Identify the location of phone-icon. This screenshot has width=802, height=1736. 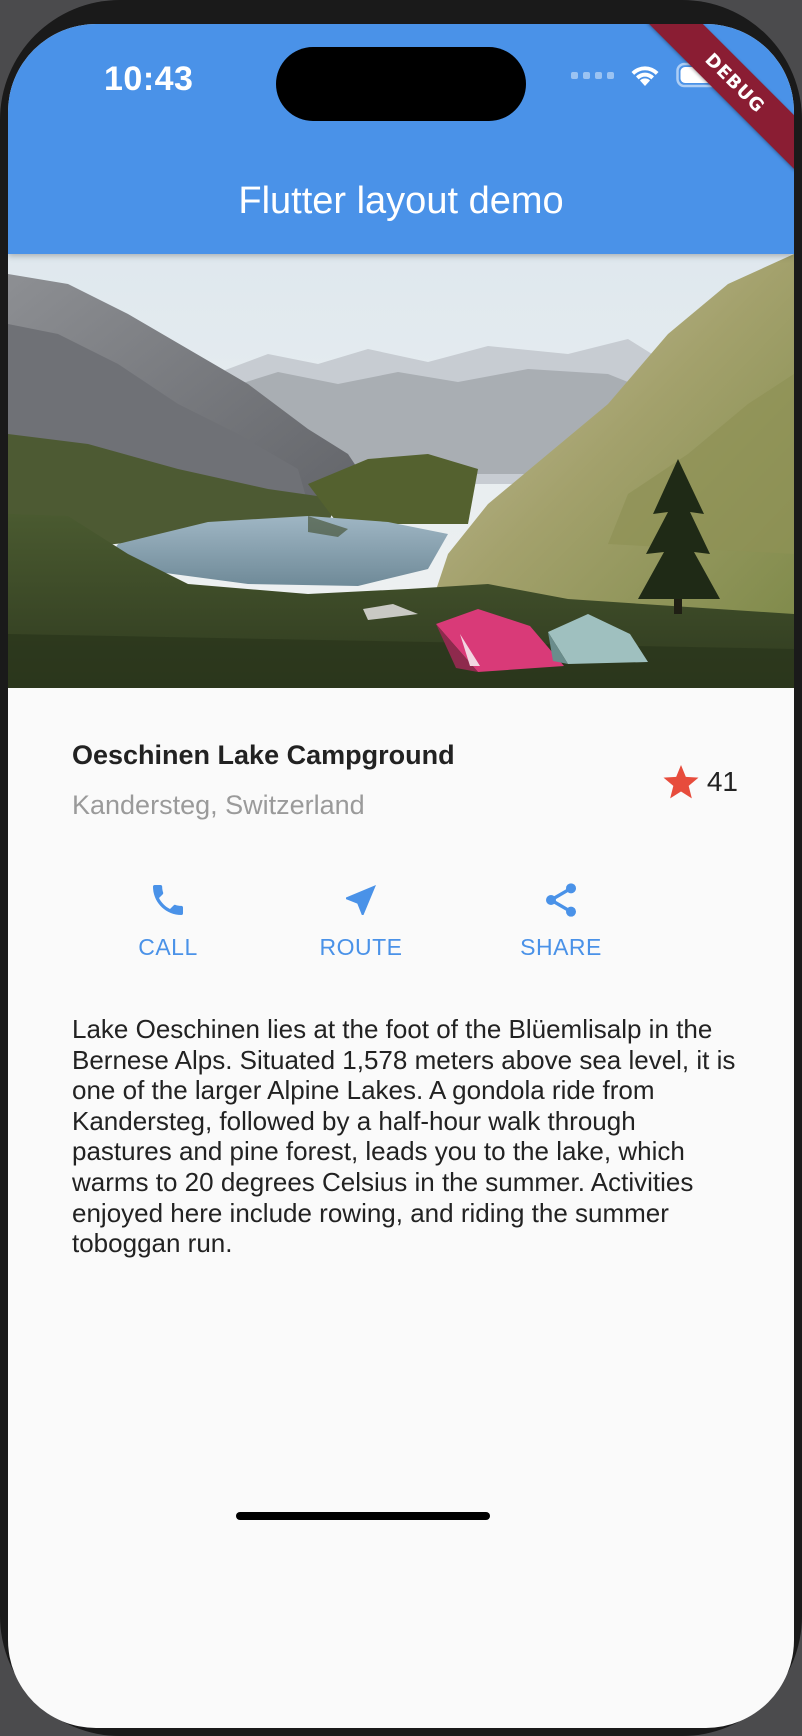
(168, 900).